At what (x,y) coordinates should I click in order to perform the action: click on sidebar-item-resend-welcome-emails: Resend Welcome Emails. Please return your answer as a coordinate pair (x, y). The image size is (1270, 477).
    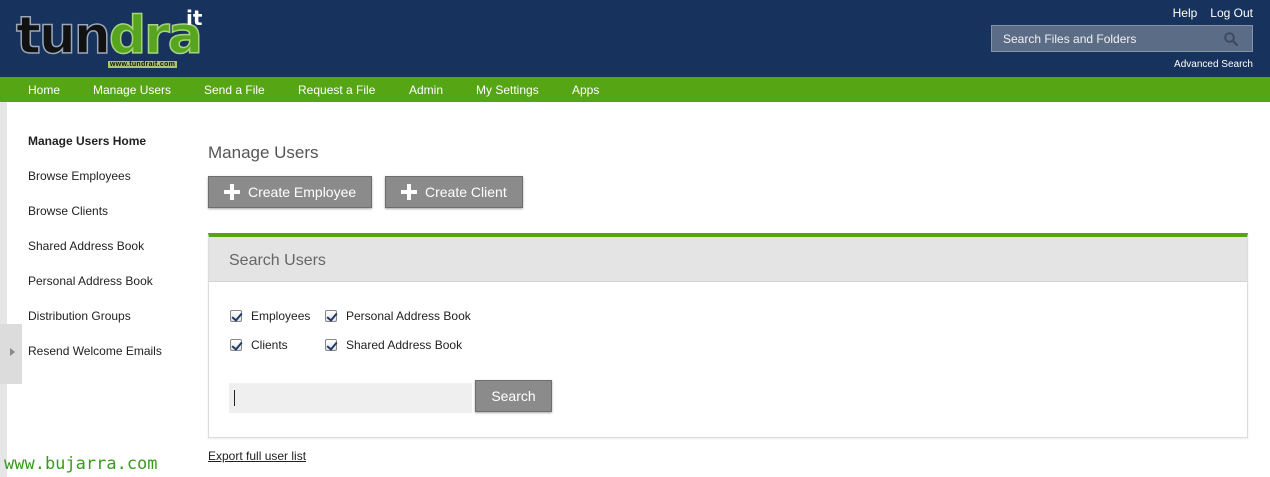
    Looking at the image, I should click on (95, 351).